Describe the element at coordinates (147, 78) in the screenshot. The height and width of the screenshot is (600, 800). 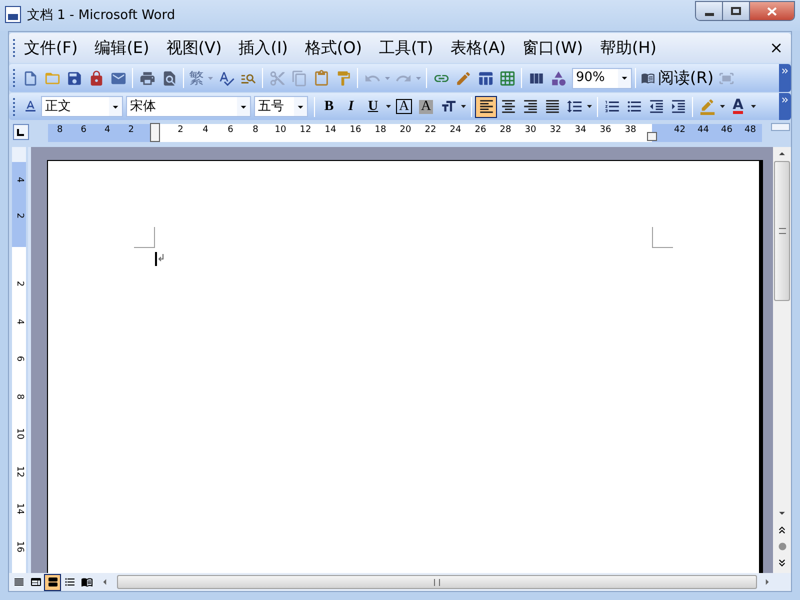
I see `printer-icon` at that location.